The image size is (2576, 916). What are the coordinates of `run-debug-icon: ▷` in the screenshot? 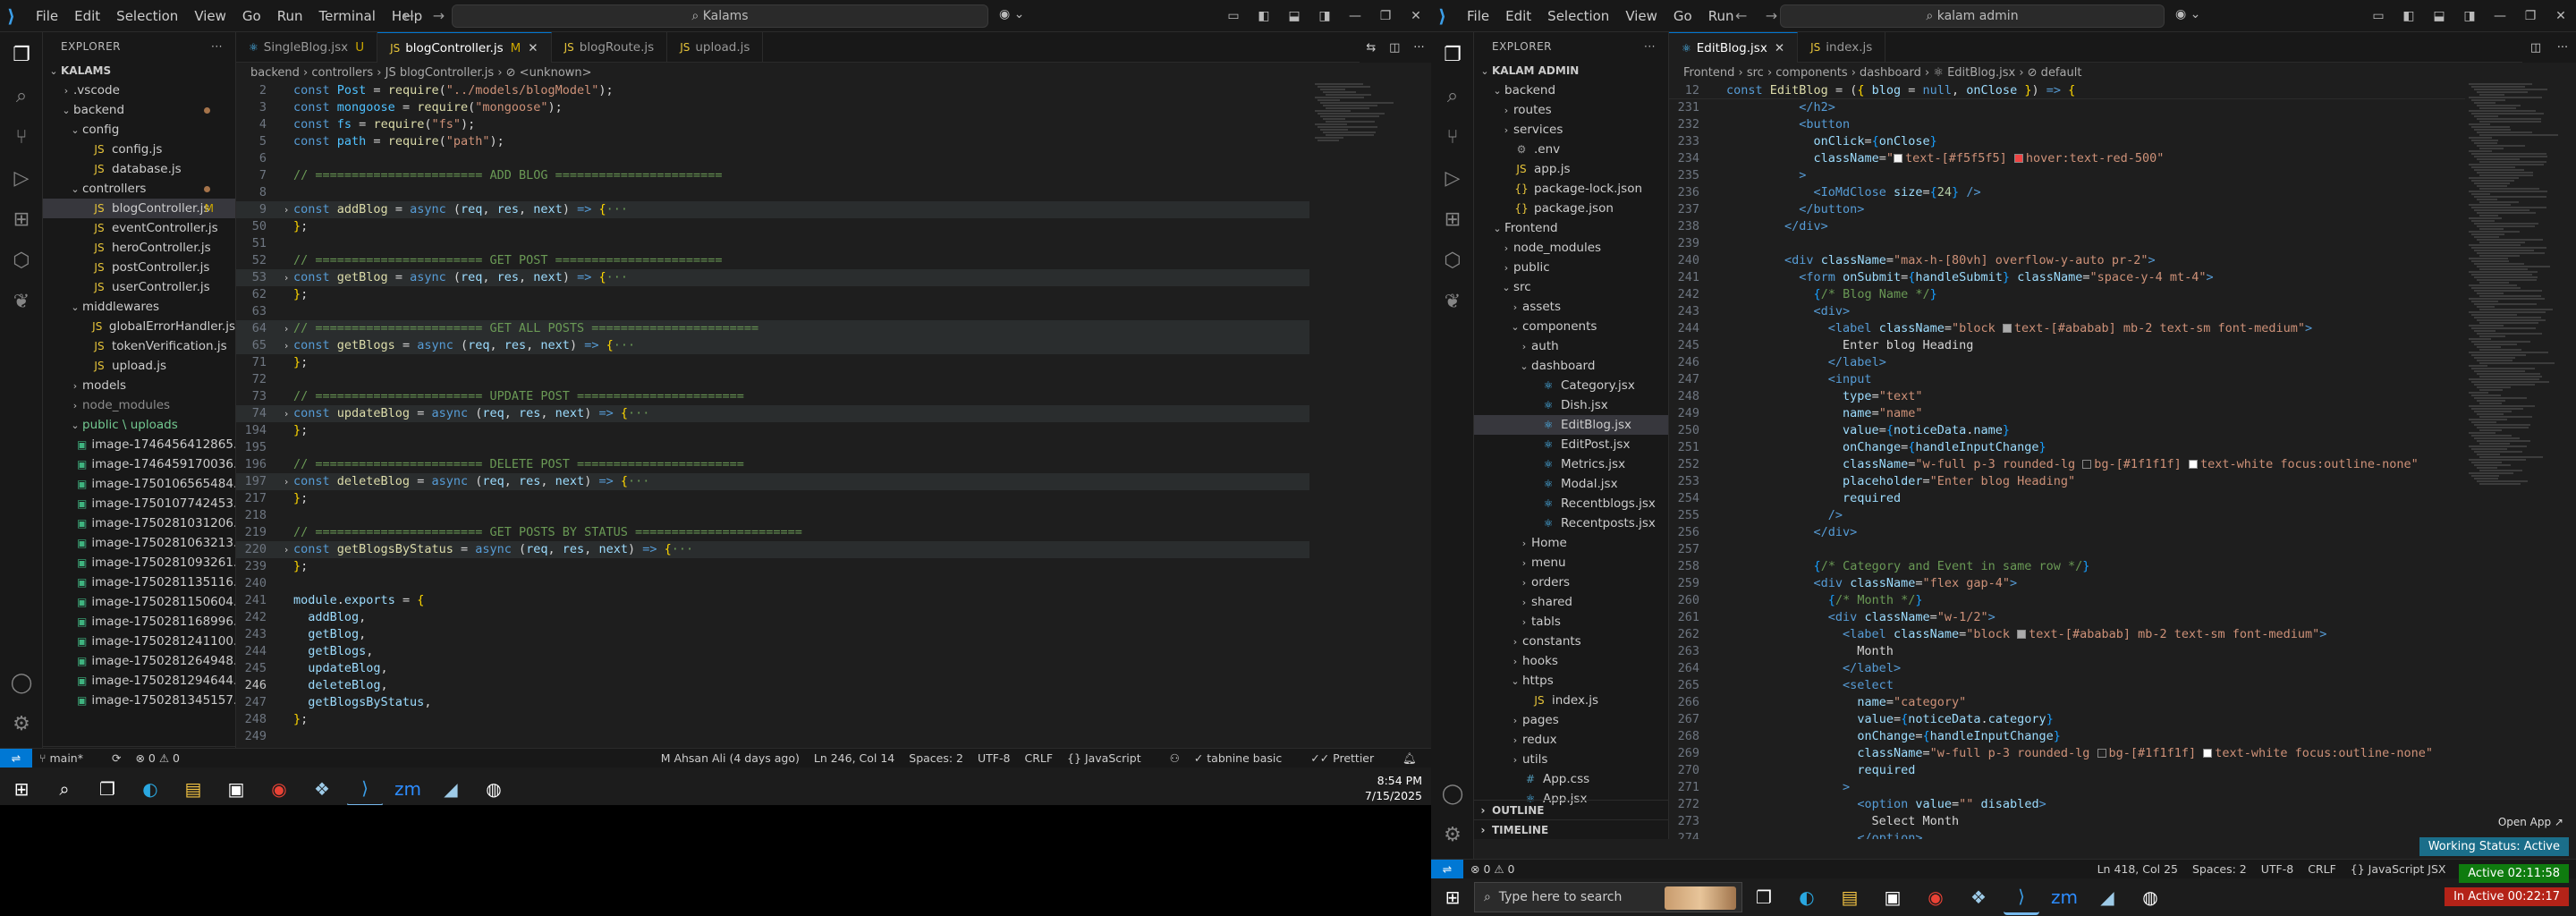 It's located at (21, 178).